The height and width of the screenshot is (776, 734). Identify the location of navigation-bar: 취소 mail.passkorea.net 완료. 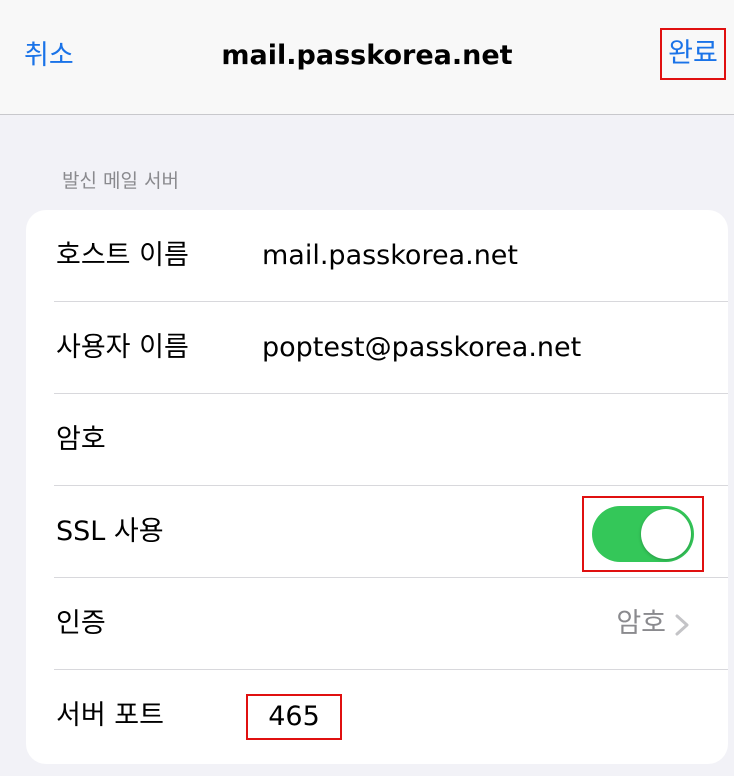
(367, 57).